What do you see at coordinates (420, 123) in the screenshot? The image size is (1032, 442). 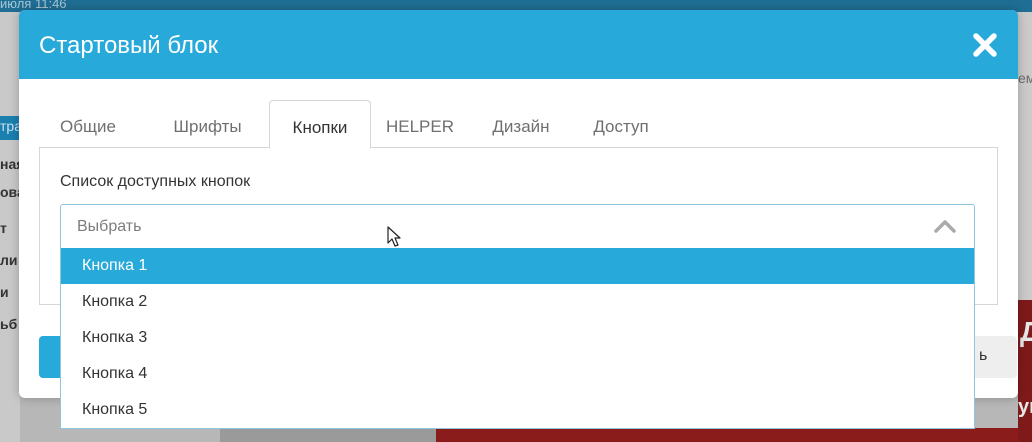 I see `tab-helper: HELPER` at bounding box center [420, 123].